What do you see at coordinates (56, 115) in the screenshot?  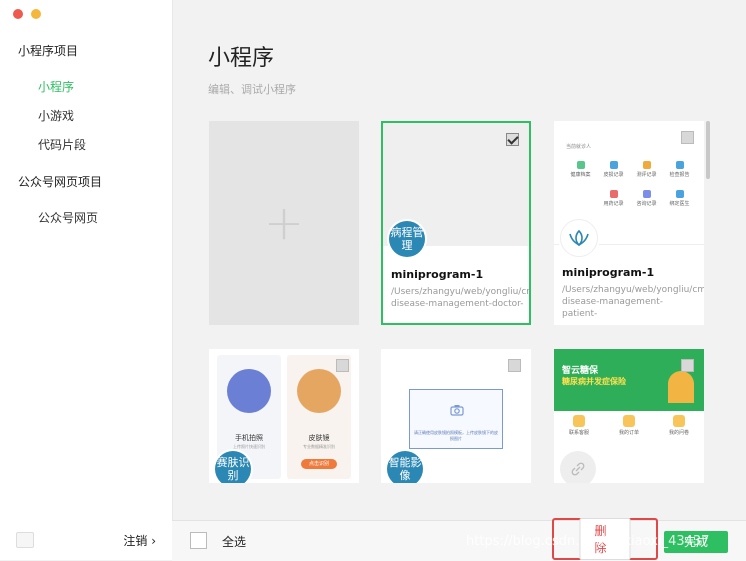 I see `sidebar-item-minigame: 小游戏` at bounding box center [56, 115].